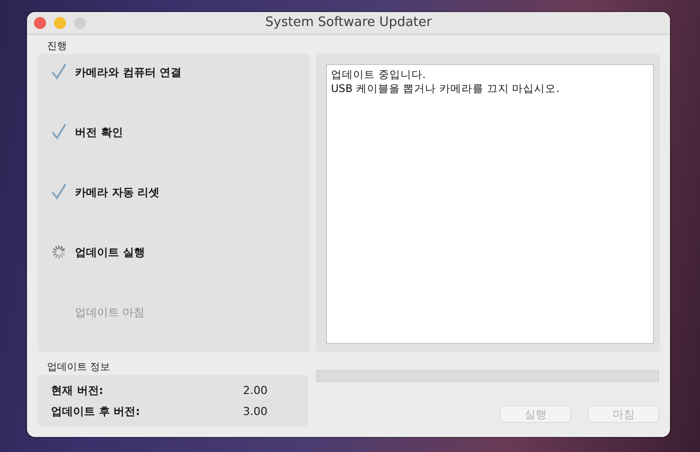 The image size is (700, 452). What do you see at coordinates (255, 390) in the screenshot?
I see `info-value: 2.00` at bounding box center [255, 390].